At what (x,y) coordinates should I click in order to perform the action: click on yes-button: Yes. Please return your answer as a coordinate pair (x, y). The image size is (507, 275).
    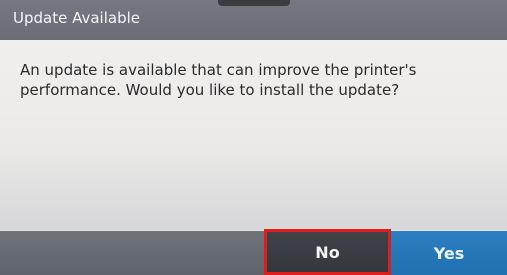
    Looking at the image, I should click on (449, 253).